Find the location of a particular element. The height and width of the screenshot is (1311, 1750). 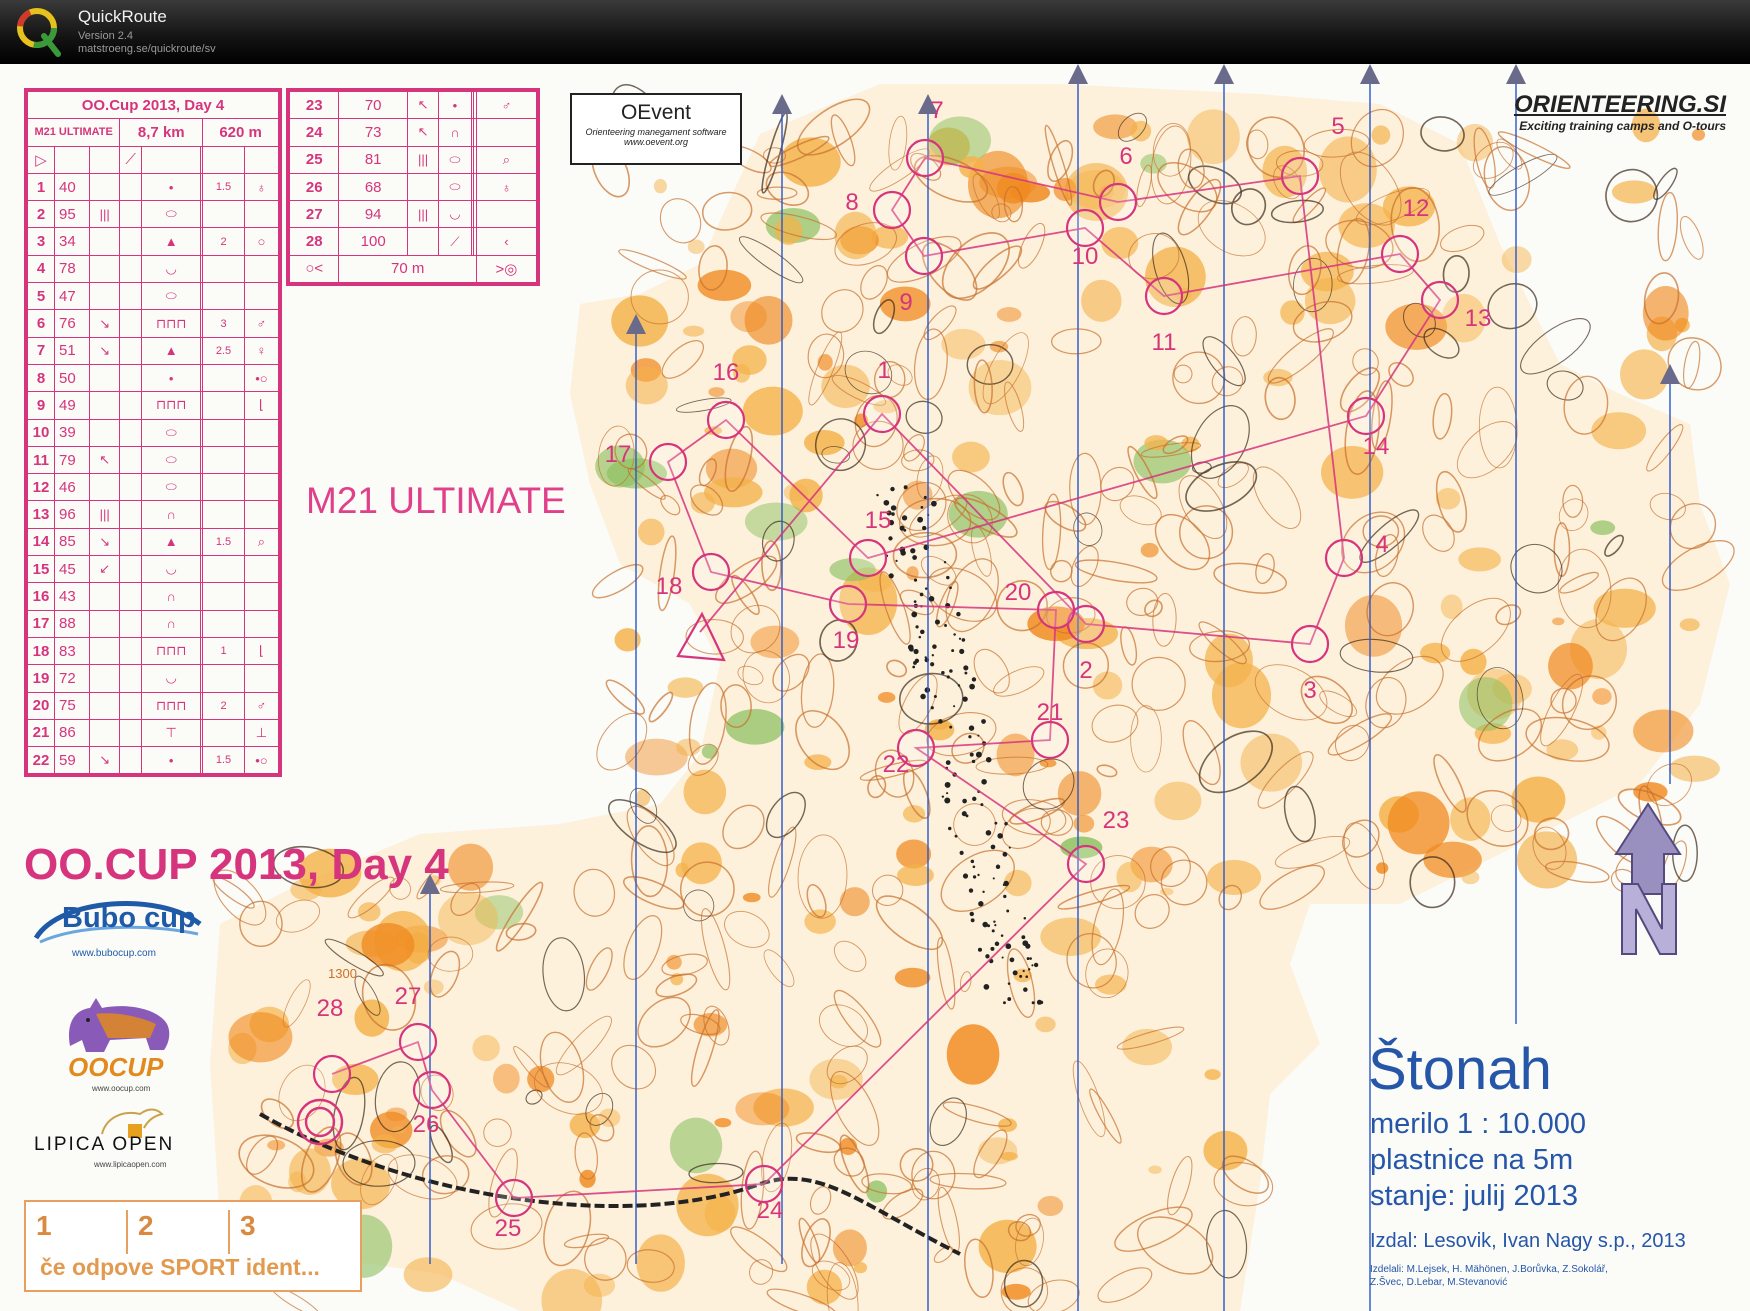

cd-feature-symbol: ∩ is located at coordinates (171, 623).